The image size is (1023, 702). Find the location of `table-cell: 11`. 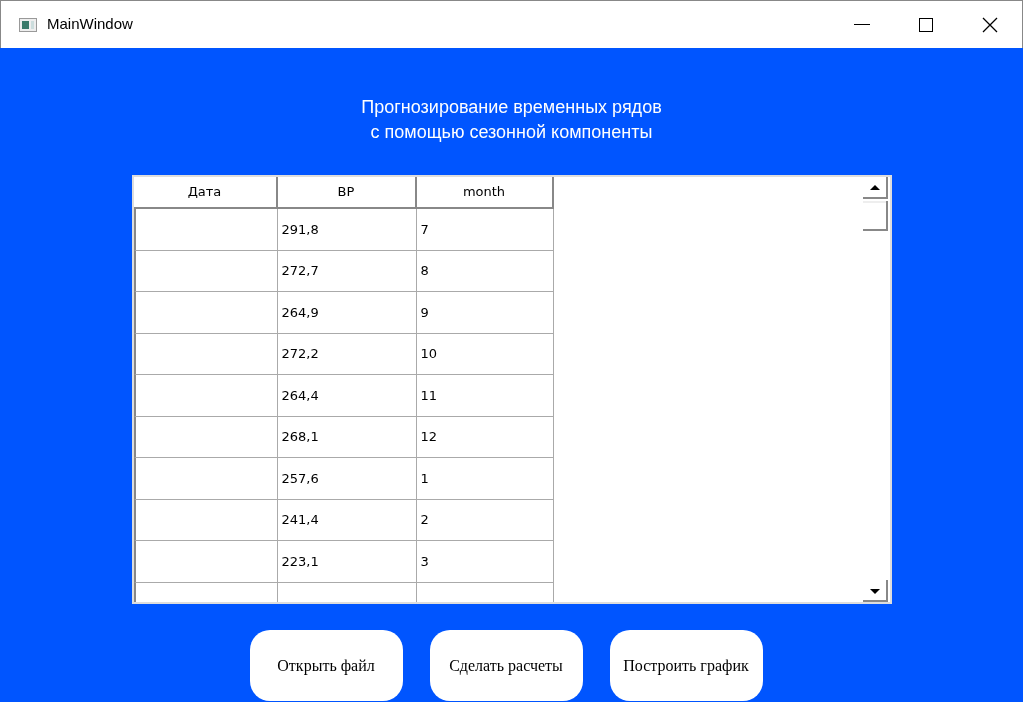

table-cell: 11 is located at coordinates (485, 396).